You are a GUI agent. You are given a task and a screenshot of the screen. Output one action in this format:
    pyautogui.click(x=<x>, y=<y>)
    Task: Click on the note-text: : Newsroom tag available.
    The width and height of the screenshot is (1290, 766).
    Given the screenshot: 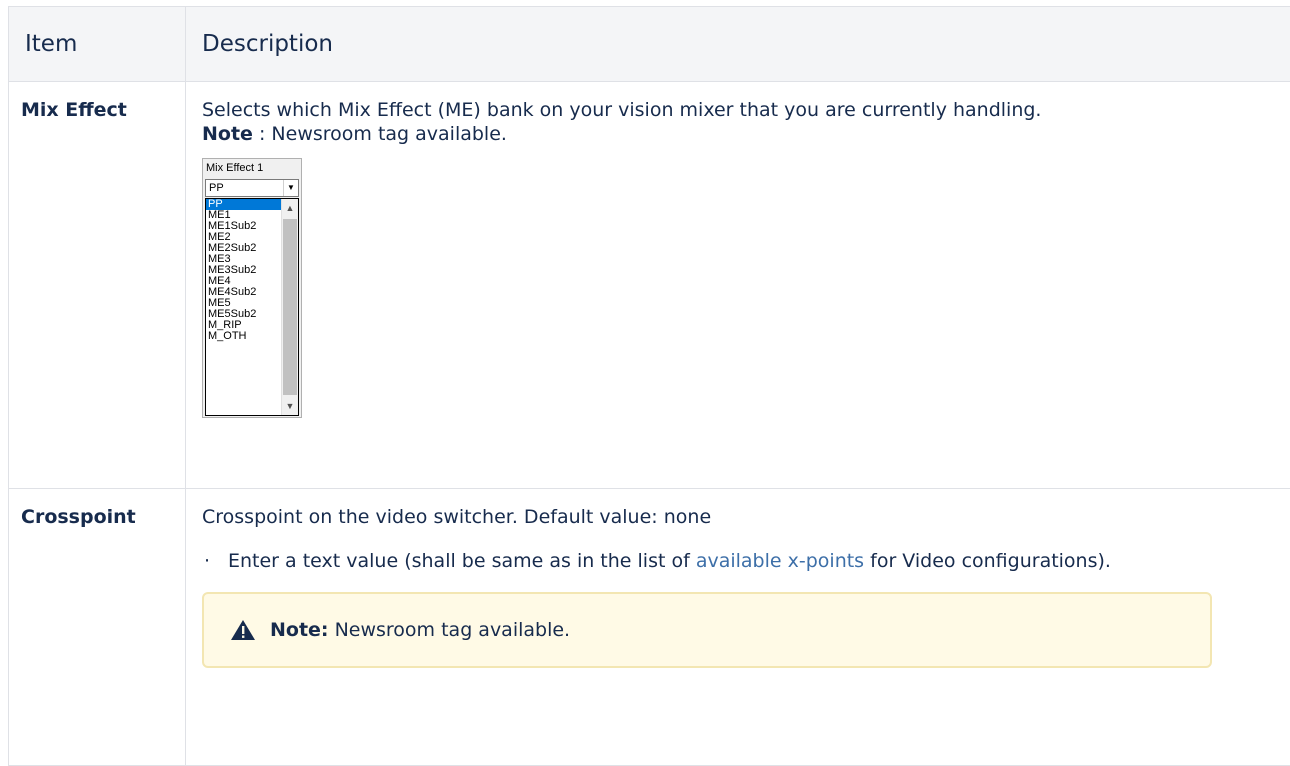 What is the action you would take?
    pyautogui.click(x=380, y=134)
    